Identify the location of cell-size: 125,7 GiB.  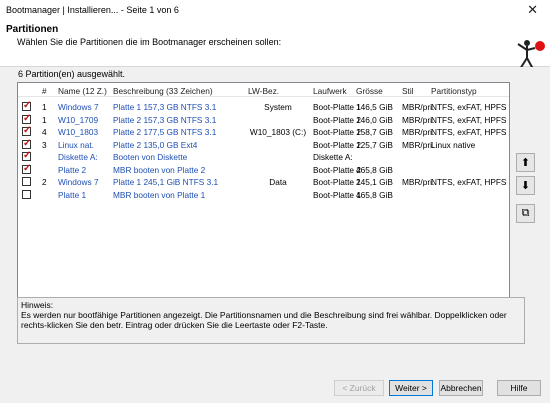
(374, 144).